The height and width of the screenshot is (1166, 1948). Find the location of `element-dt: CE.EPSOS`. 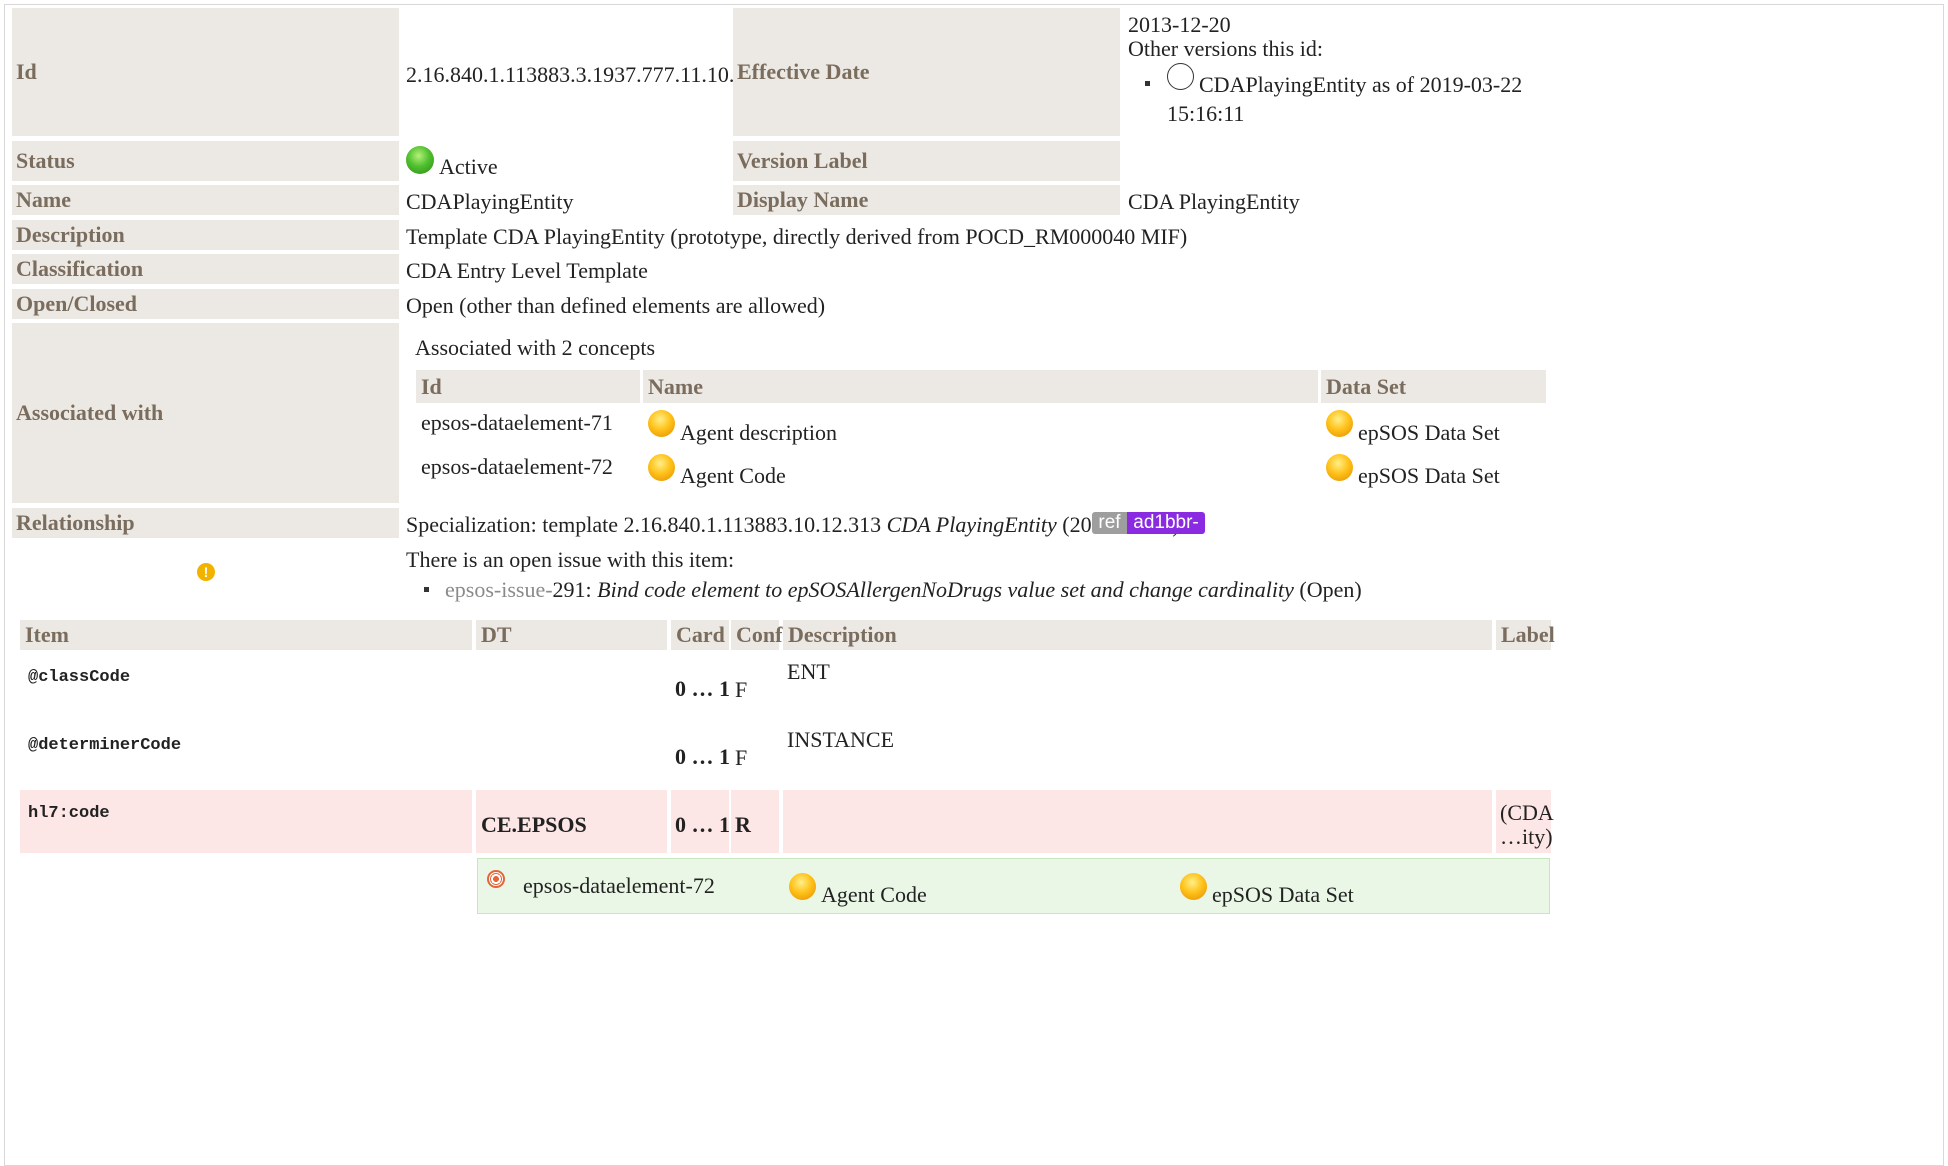

element-dt: CE.EPSOS is located at coordinates (534, 825).